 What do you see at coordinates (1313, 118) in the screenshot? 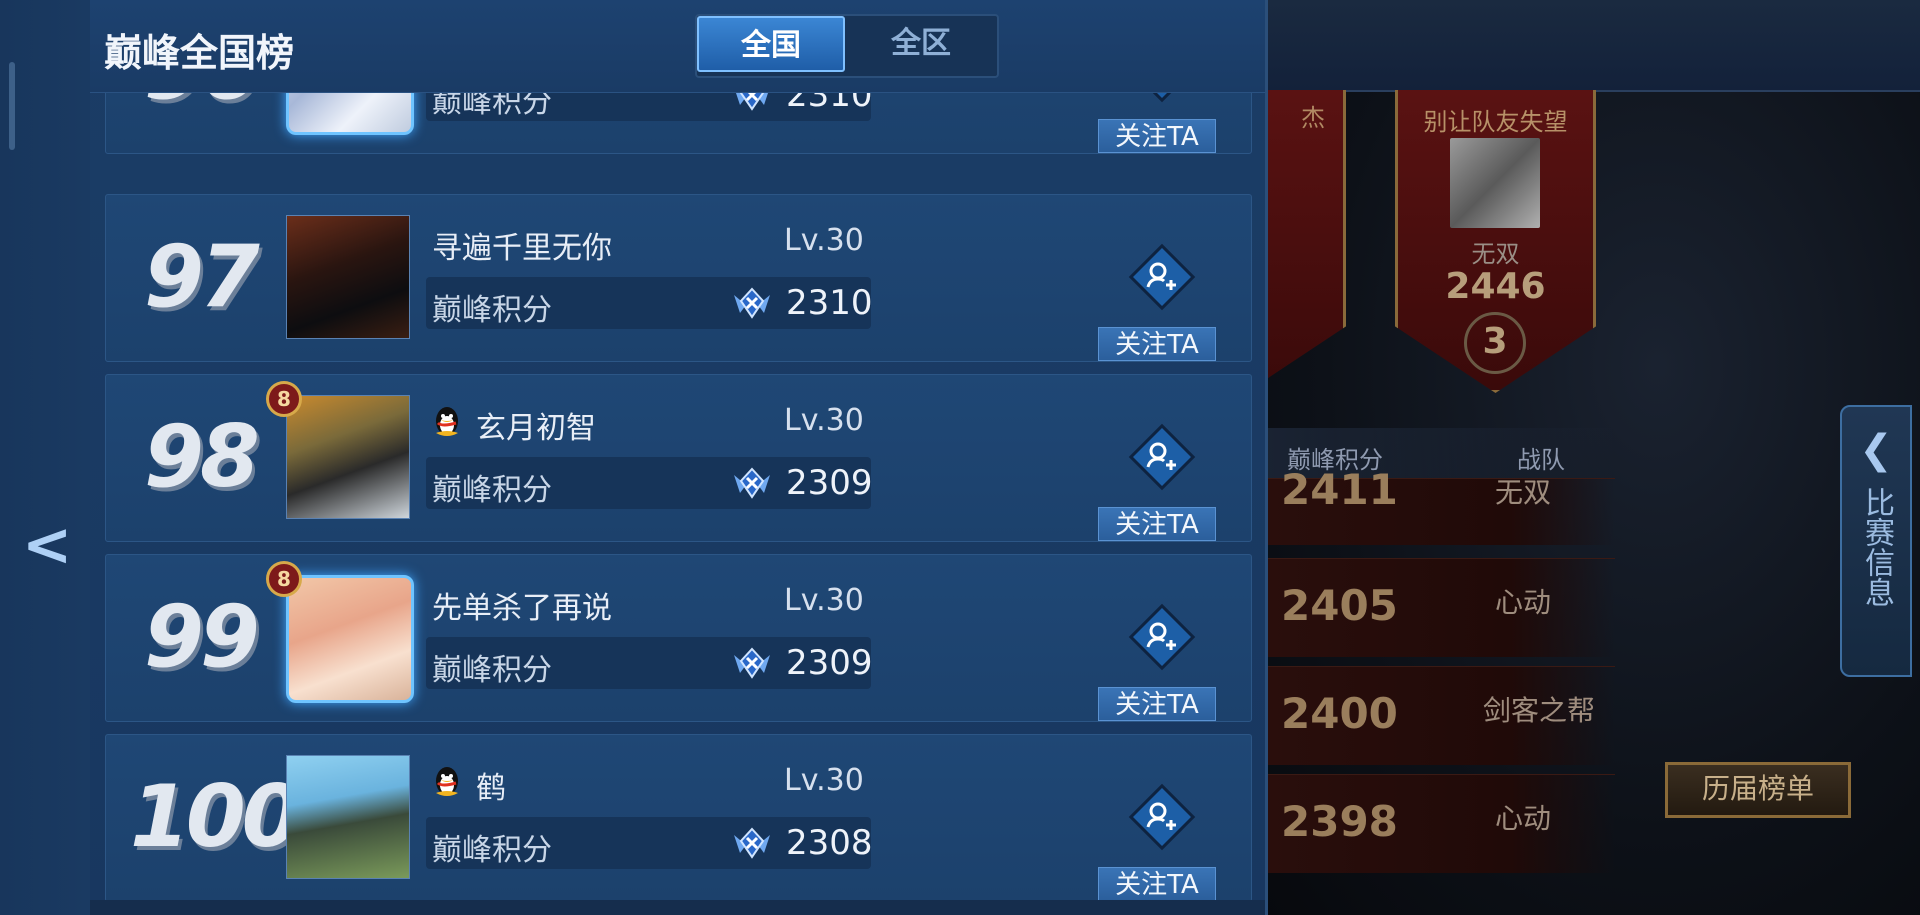
I see `banner-left-tag: 杰` at bounding box center [1313, 118].